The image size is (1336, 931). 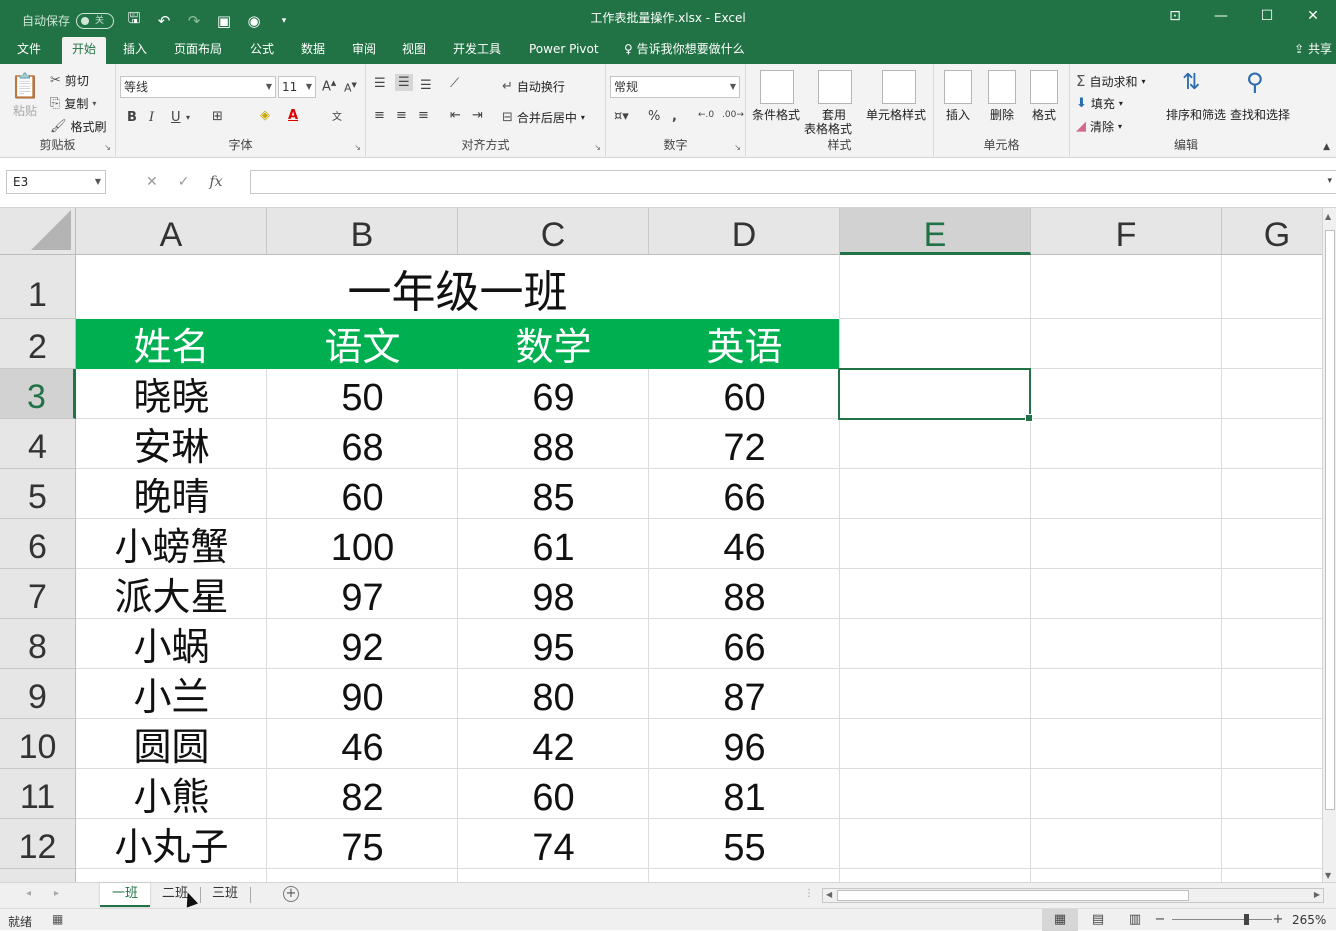 What do you see at coordinates (38, 794) in the screenshot?
I see `row-header-11: 11` at bounding box center [38, 794].